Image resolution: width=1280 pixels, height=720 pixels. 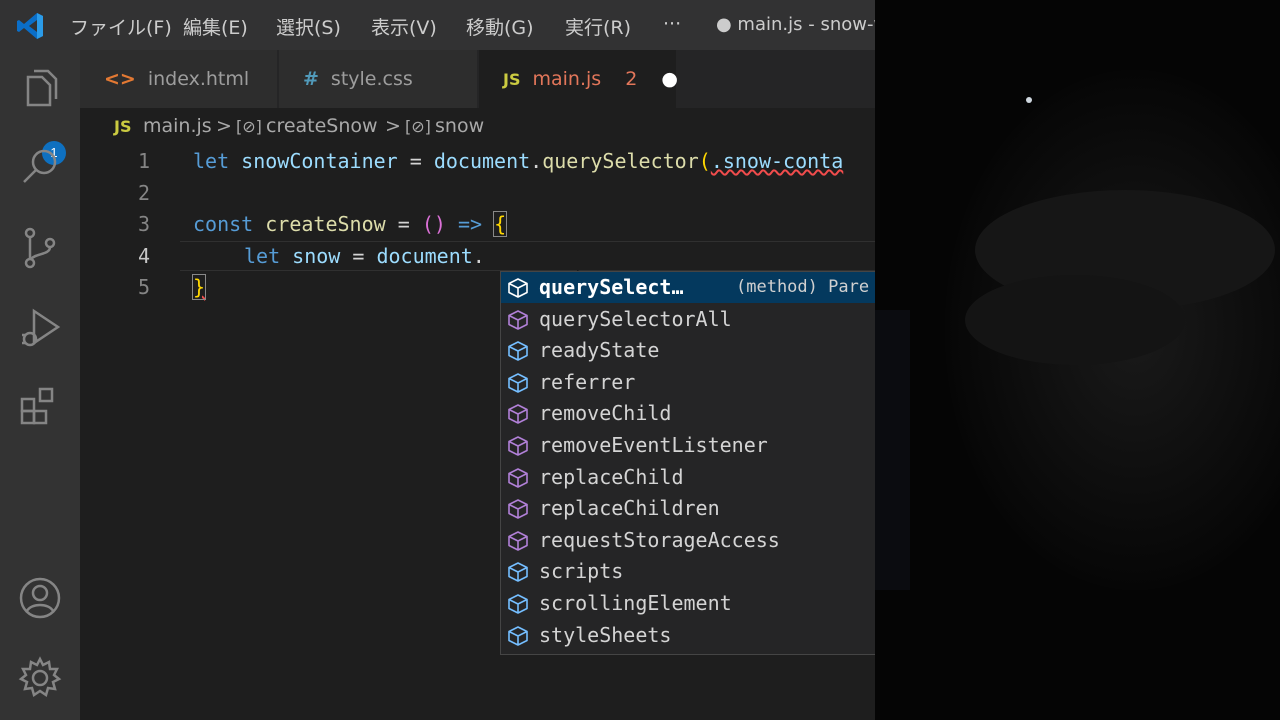 What do you see at coordinates (500, 26) in the screenshot?
I see `menu-go: 移動(G)` at bounding box center [500, 26].